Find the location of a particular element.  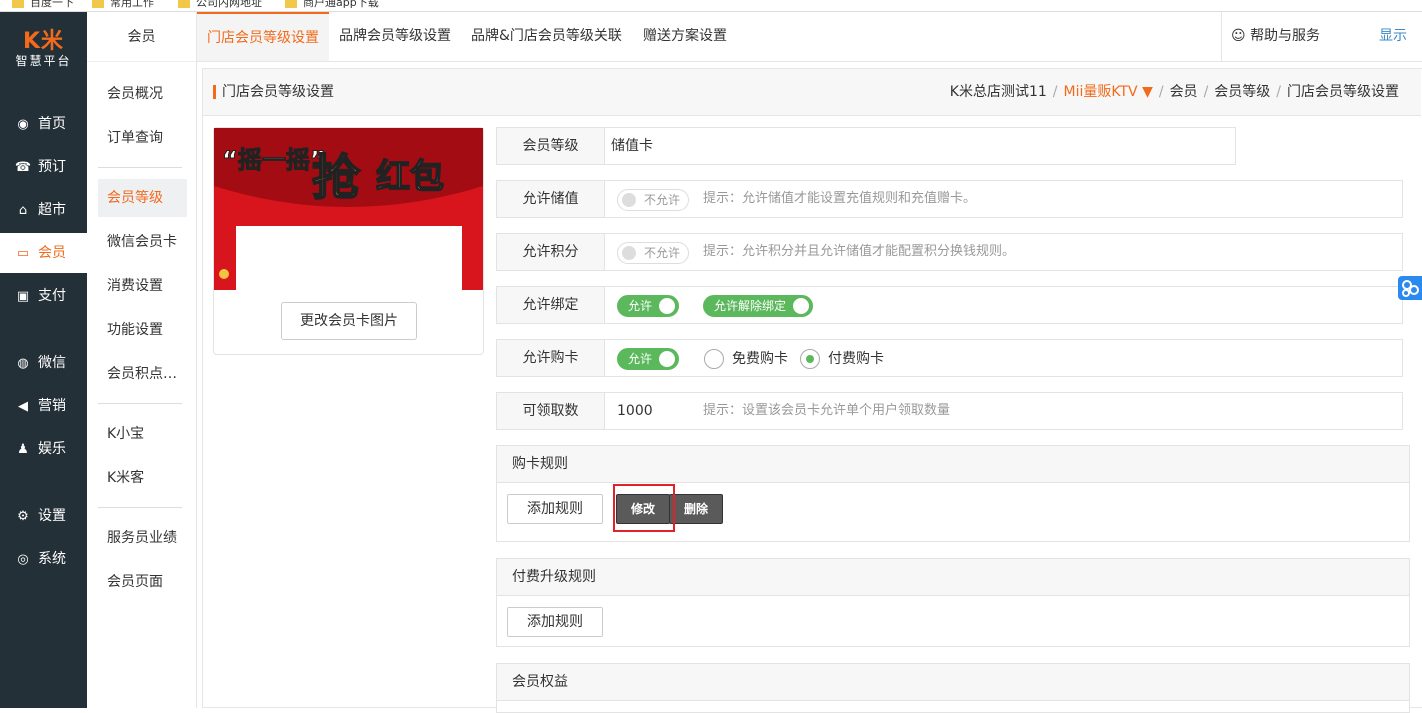

nav-item-supermarket: ⌂ 超市 is located at coordinates (43, 210).